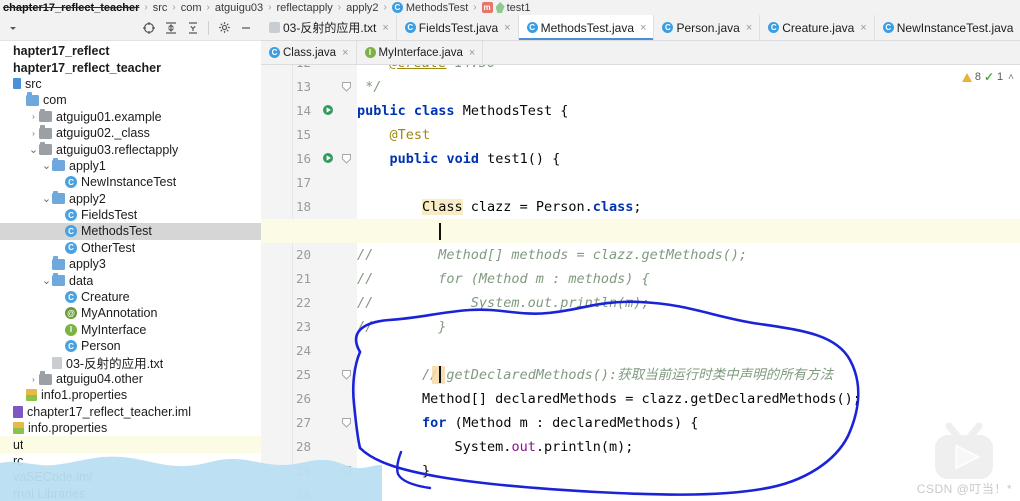 The width and height of the screenshot is (1020, 501). Describe the element at coordinates (246, 28) in the screenshot. I see `minimize-icon` at that location.